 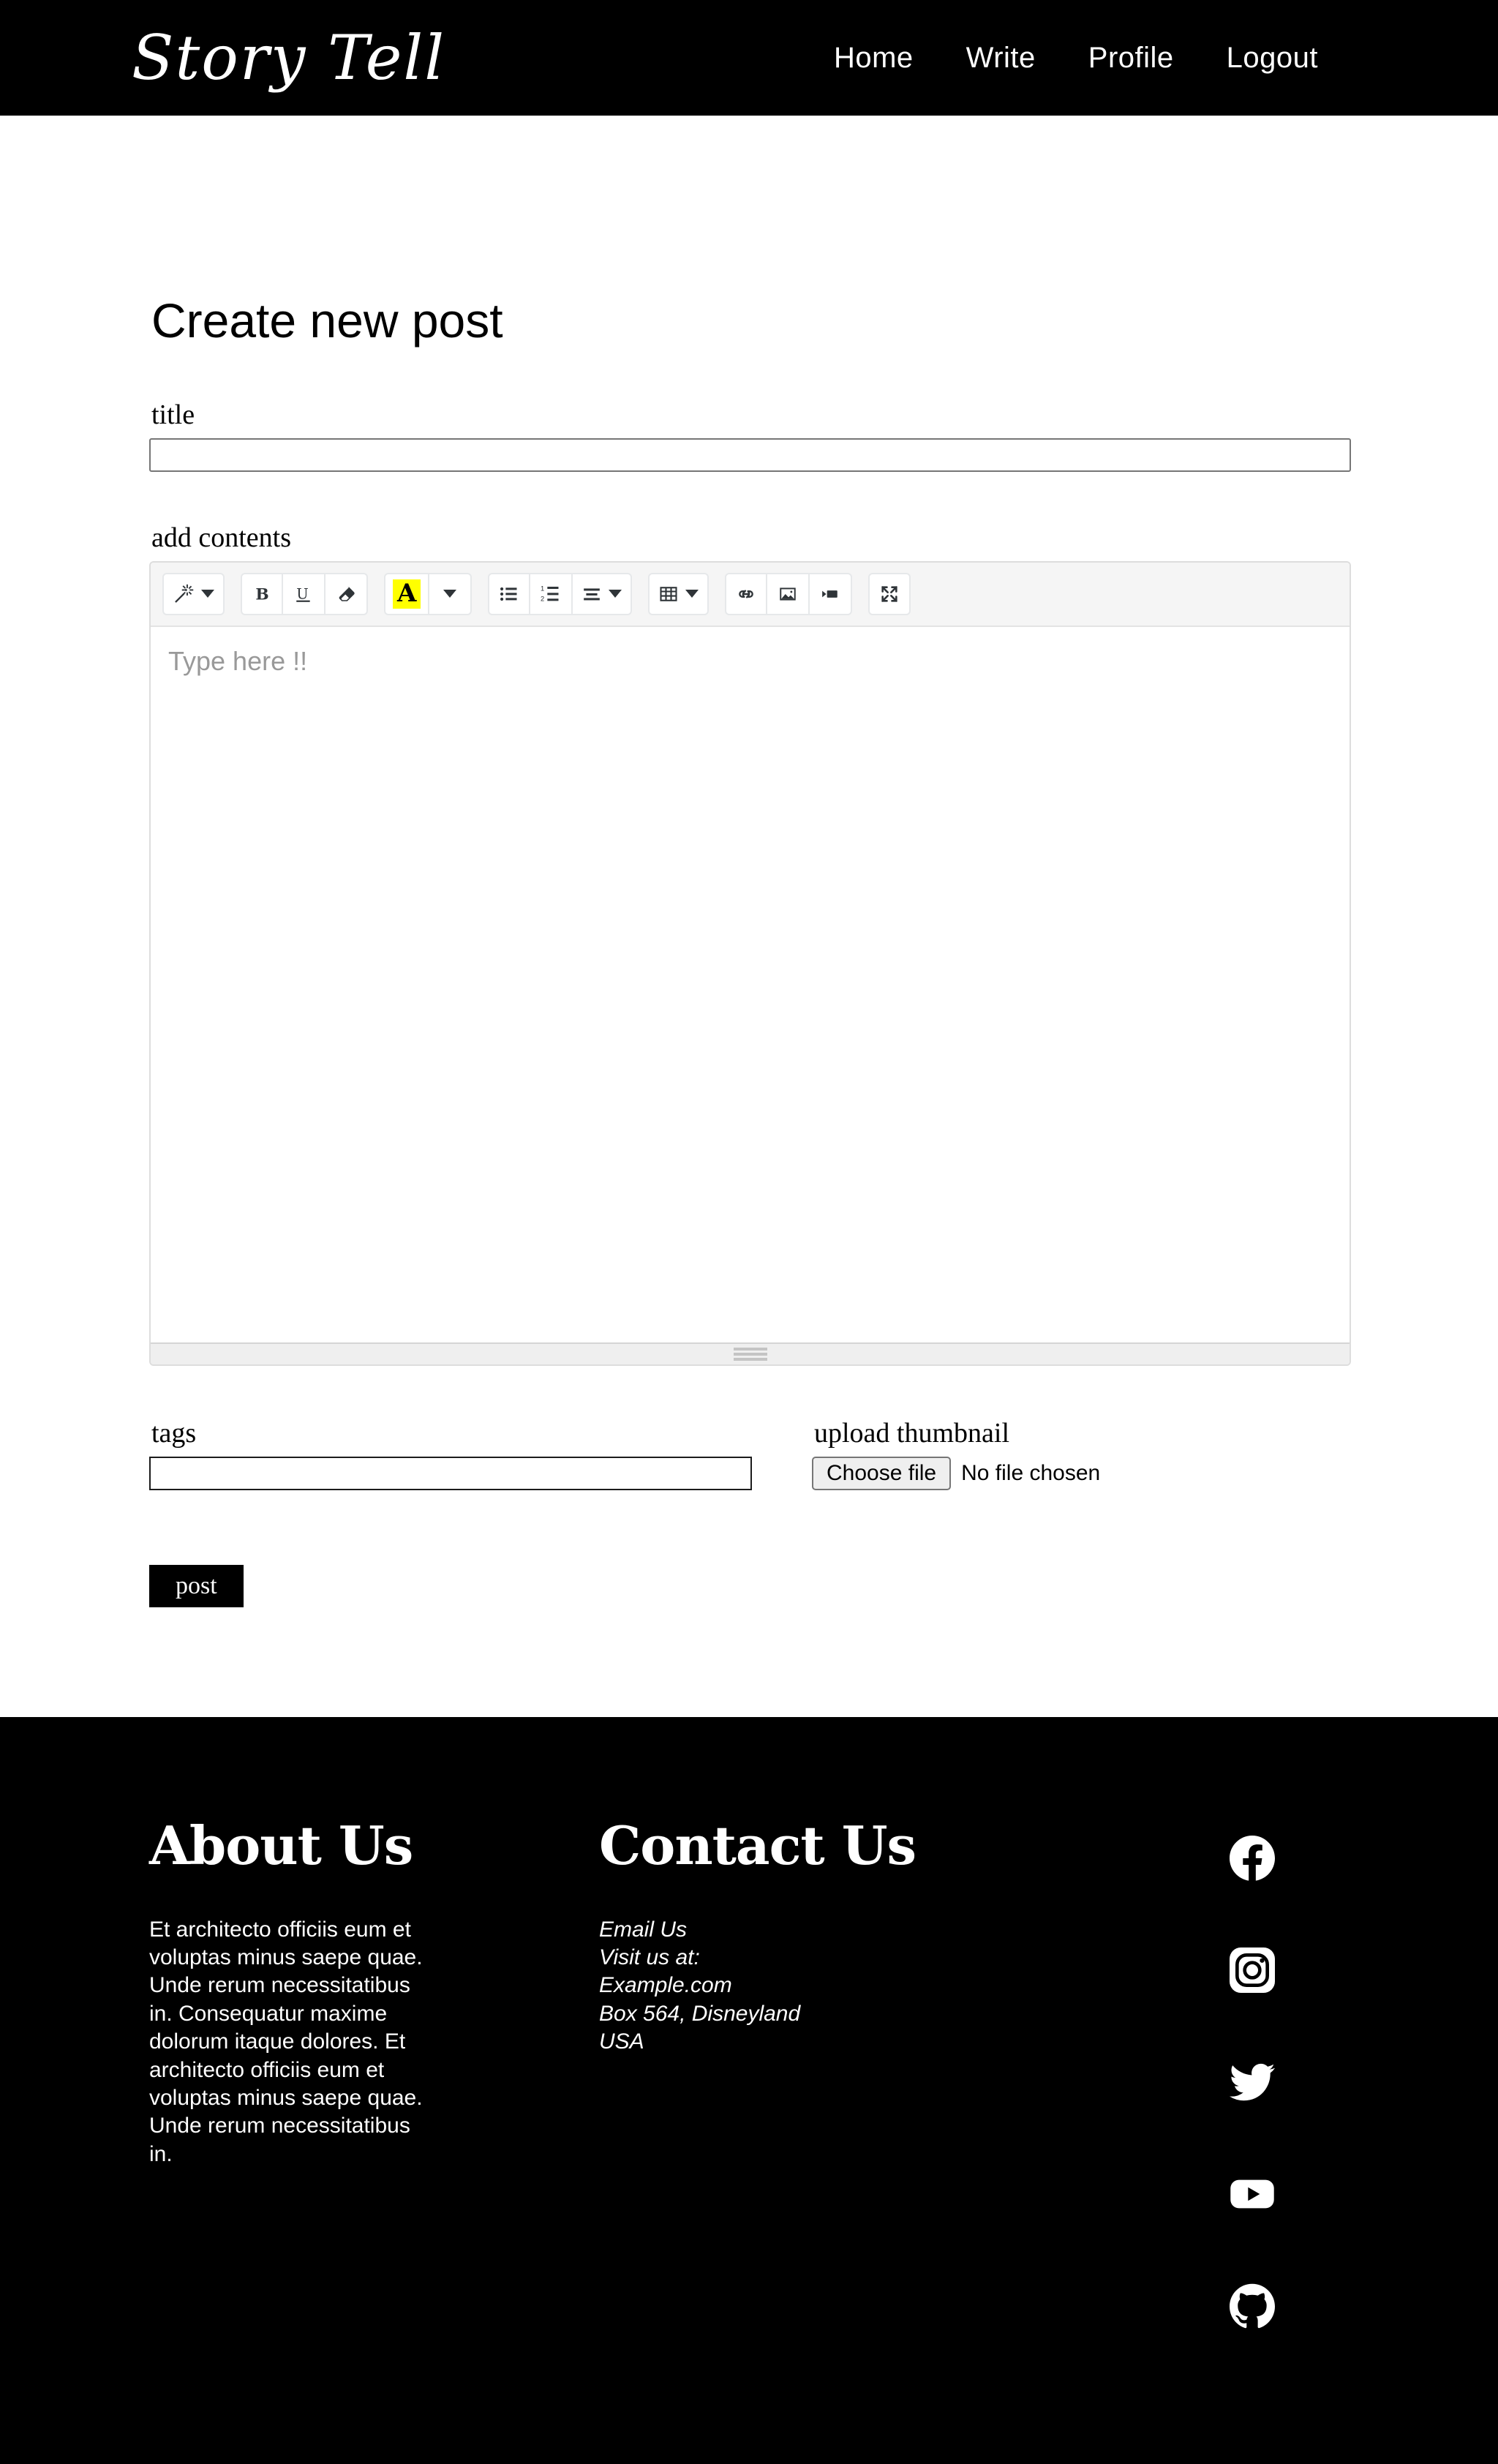 What do you see at coordinates (1252, 1860) in the screenshot?
I see `facebook-icon` at bounding box center [1252, 1860].